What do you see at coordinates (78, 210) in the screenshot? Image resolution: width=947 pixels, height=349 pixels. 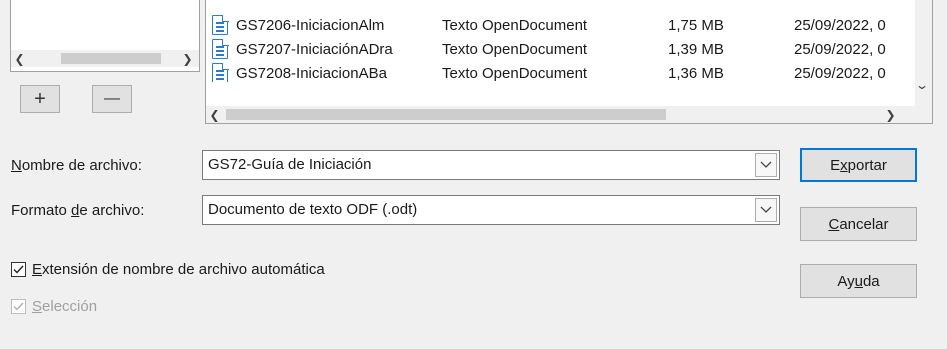 I see `format-label: Formato de archivo:` at bounding box center [78, 210].